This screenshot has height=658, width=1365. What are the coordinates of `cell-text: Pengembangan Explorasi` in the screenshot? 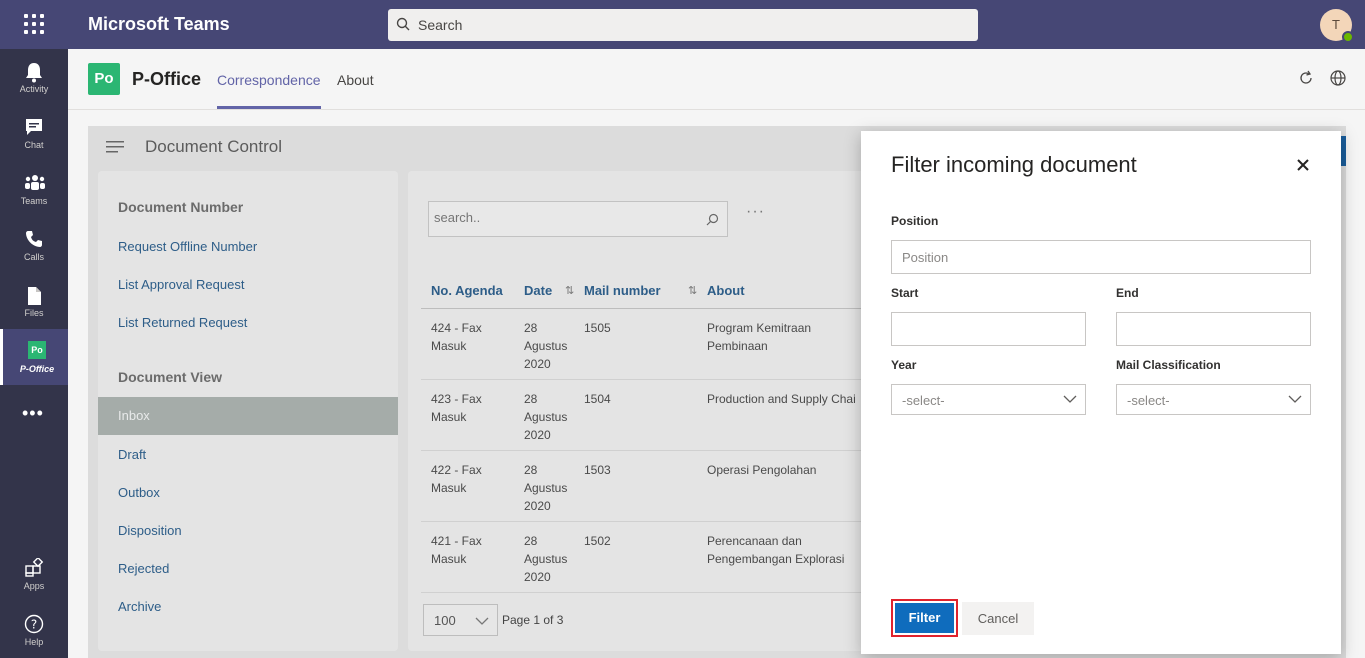 It's located at (776, 559).